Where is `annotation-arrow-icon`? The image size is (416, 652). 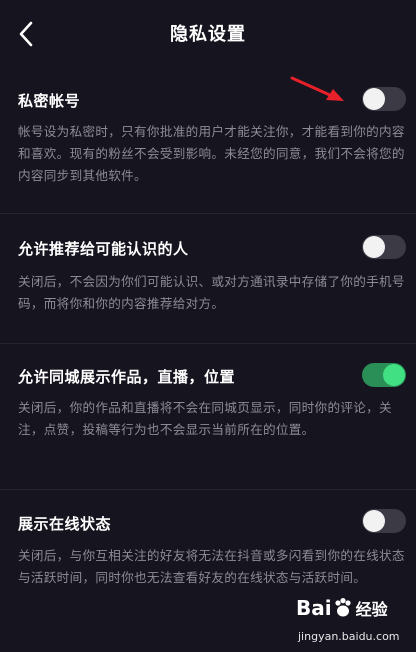
annotation-arrow-icon is located at coordinates (317, 88).